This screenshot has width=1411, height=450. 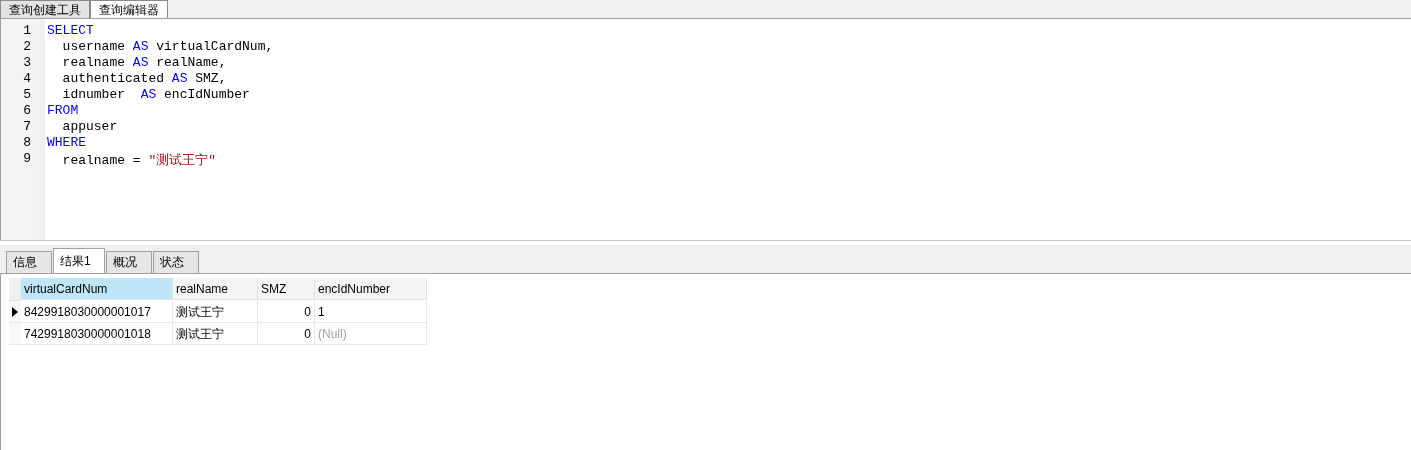 I want to click on code-line: SELECT, so click(x=71, y=31).